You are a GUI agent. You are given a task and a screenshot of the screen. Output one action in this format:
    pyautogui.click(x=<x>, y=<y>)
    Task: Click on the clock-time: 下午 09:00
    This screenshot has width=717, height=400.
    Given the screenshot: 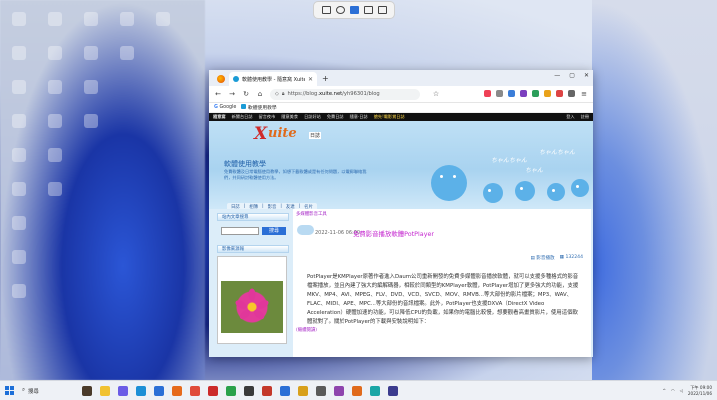 What is the action you would take?
    pyautogui.click(x=701, y=387)
    